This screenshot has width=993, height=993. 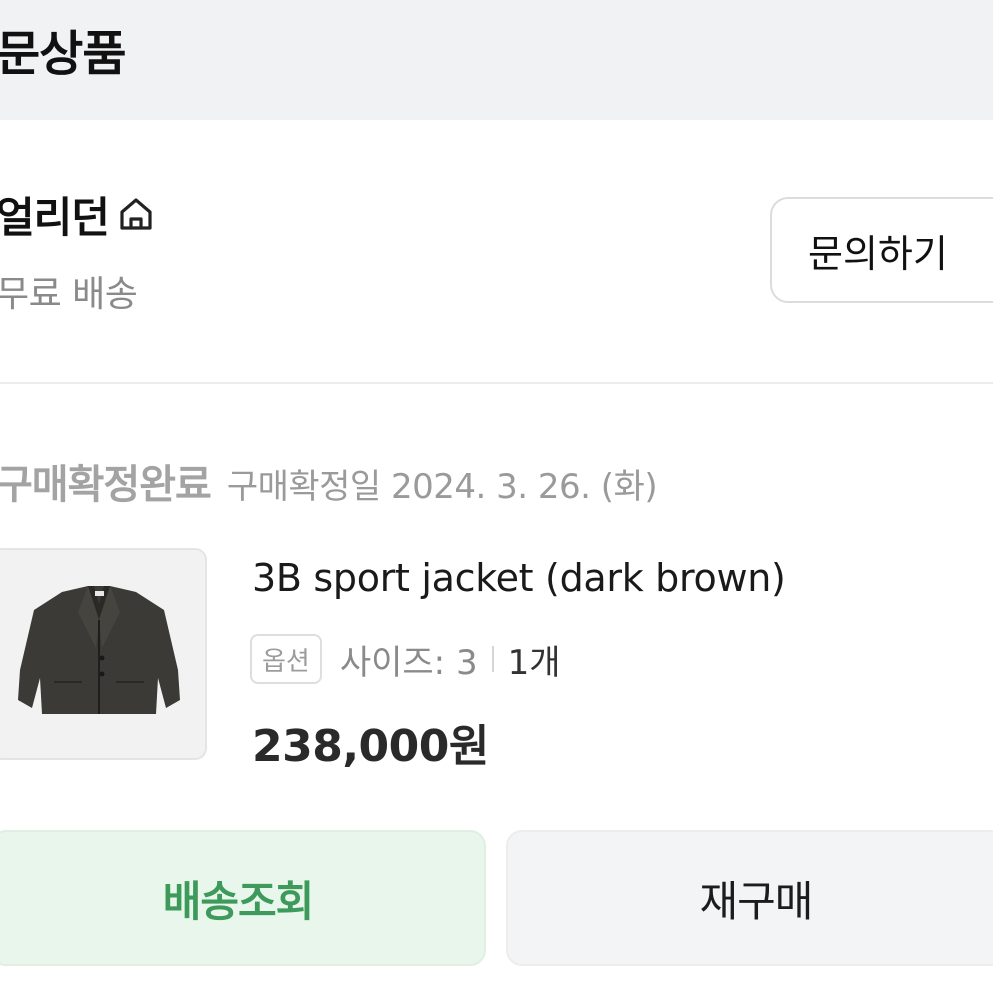 I want to click on jacket-thumbnail, so click(x=102, y=654).